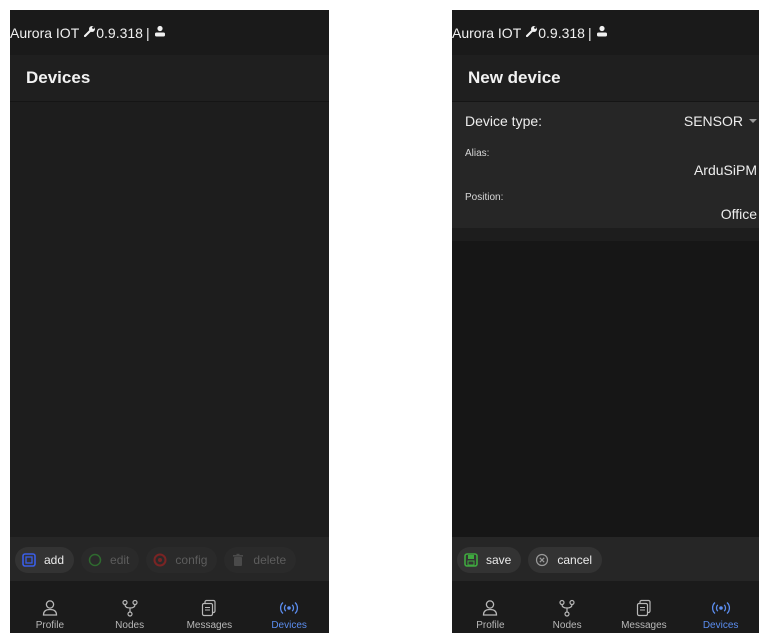 The image size is (759, 633). I want to click on device-type-select: SENSOR, so click(721, 121).